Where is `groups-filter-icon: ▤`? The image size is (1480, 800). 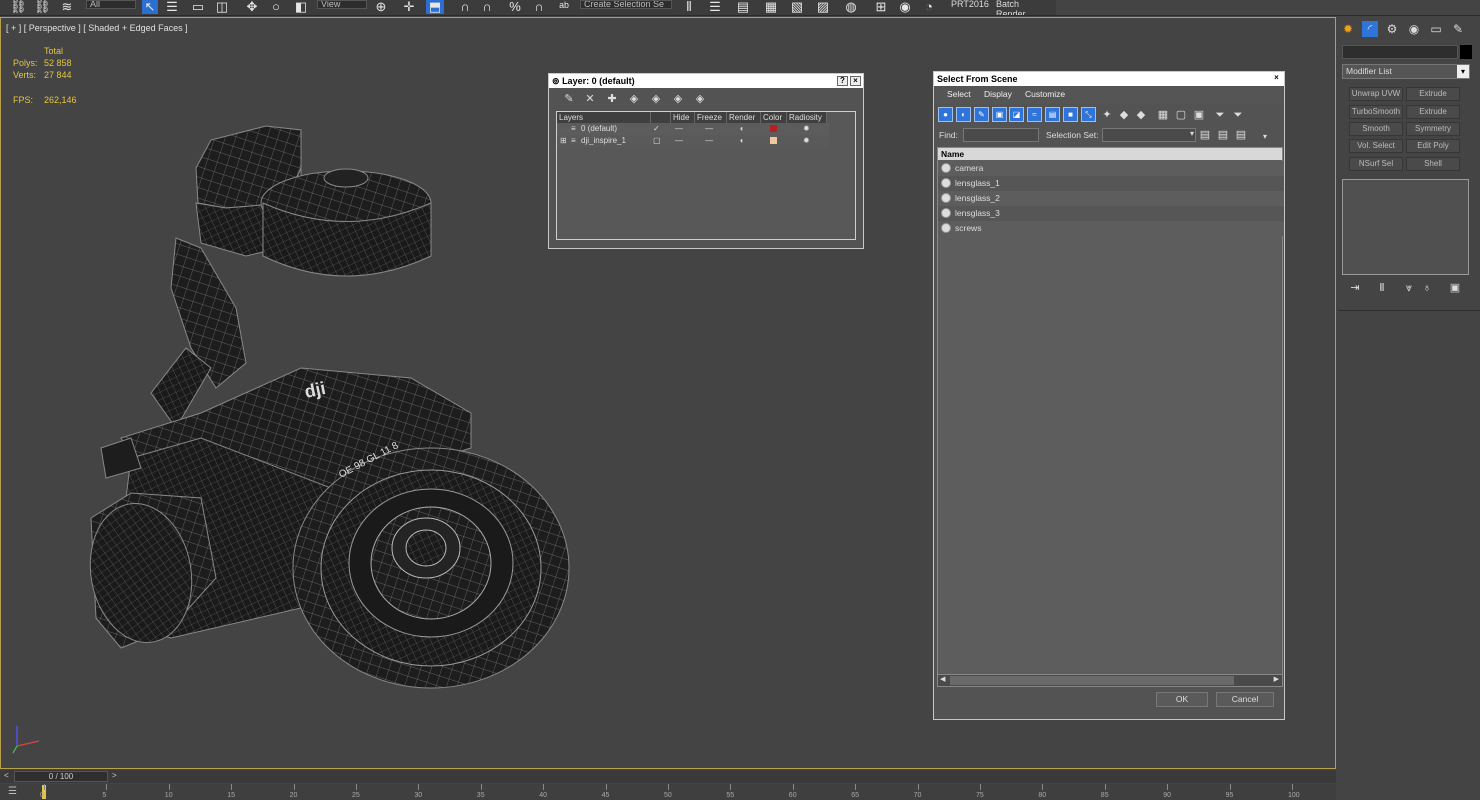
groups-filter-icon: ▤ is located at coordinates (1052, 114).